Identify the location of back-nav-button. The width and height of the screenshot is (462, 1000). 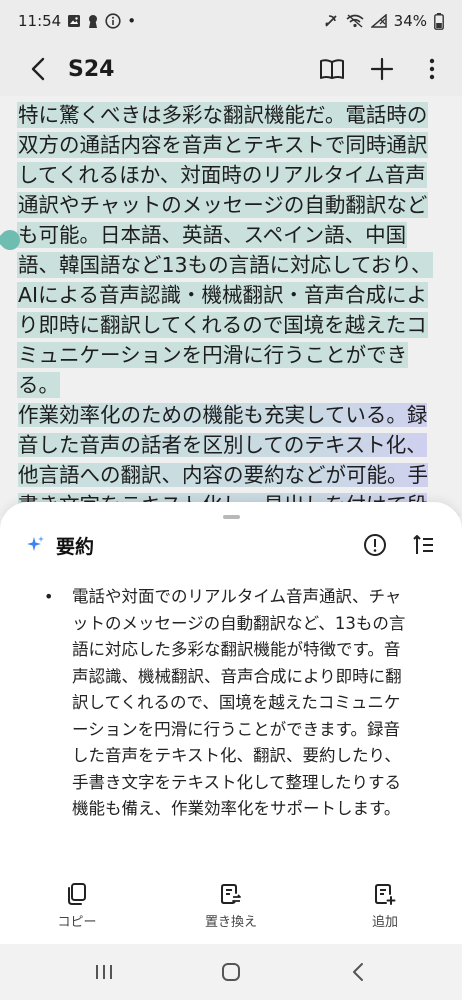
(358, 972).